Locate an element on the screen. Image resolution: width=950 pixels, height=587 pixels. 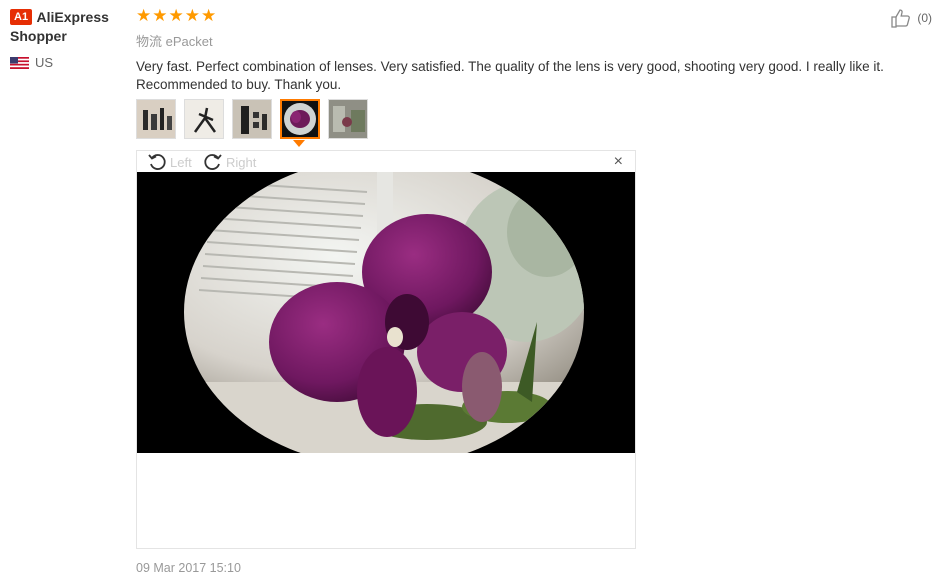
room-image is located at coordinates (348, 119).